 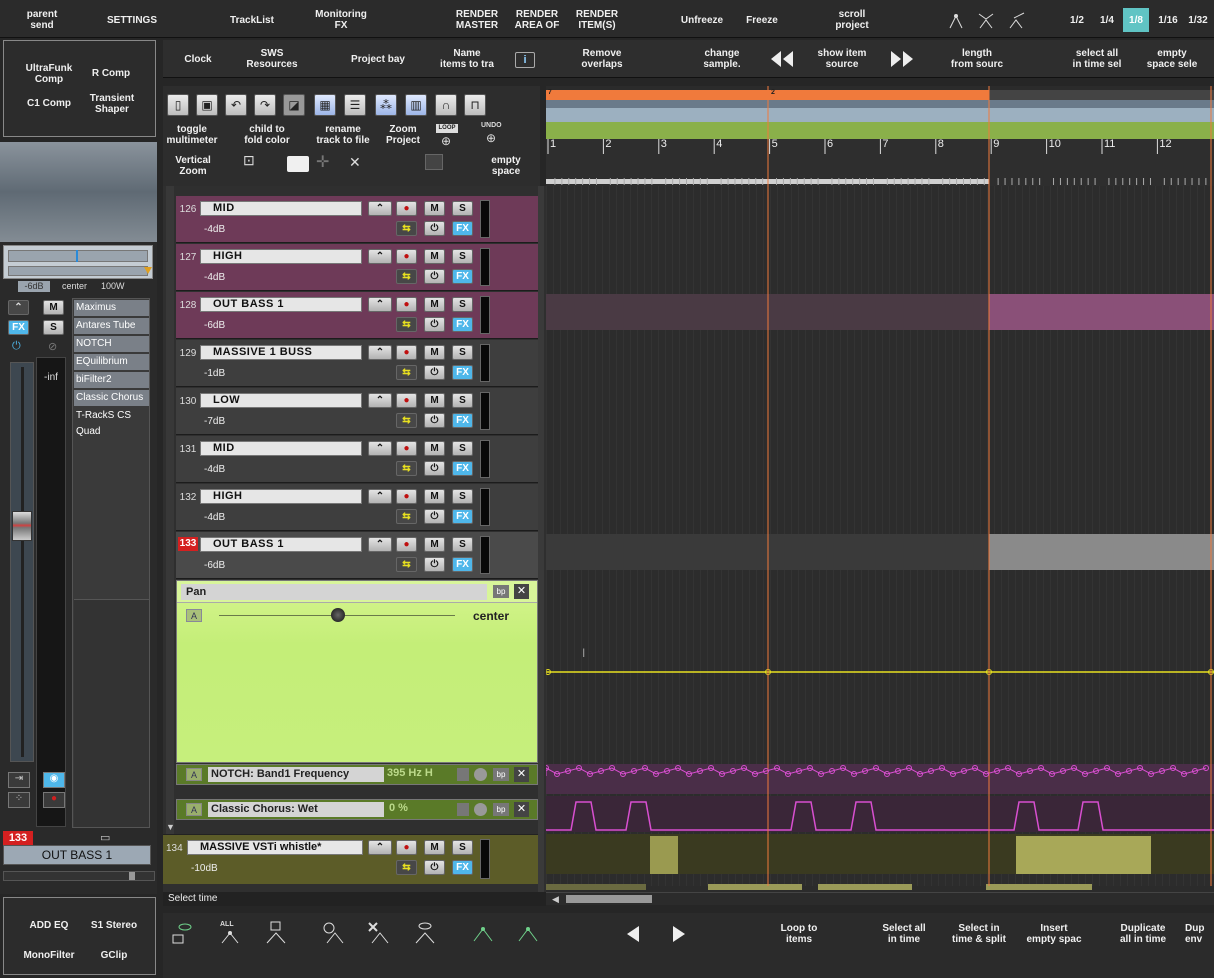 What do you see at coordinates (386, 105) in the screenshot?
I see `ripple-edit-icon: ⁂` at bounding box center [386, 105].